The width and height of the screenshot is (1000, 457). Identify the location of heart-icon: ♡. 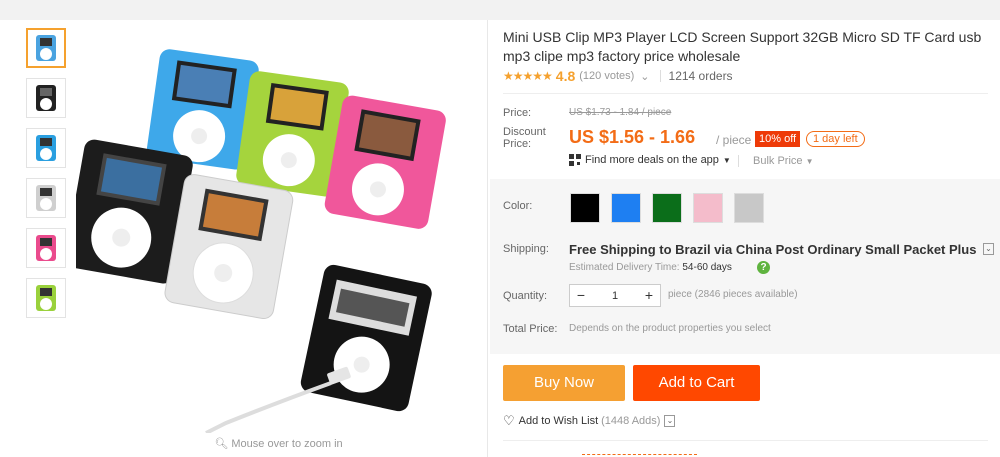
(509, 420).